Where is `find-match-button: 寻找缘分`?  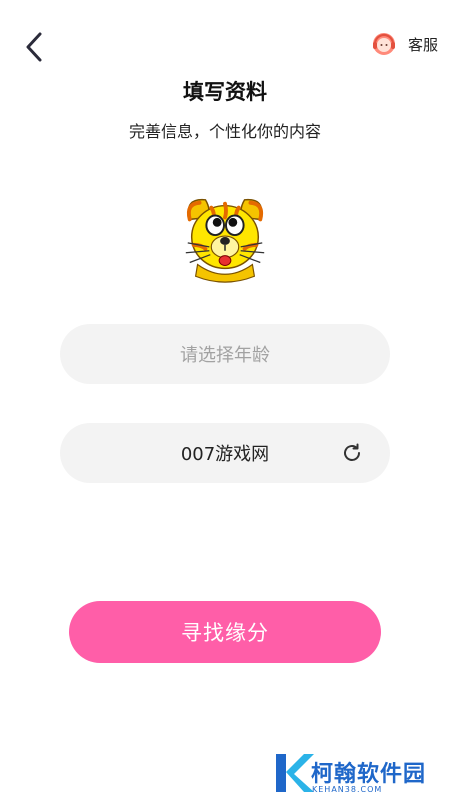
find-match-button: 寻找缘分 is located at coordinates (225, 632).